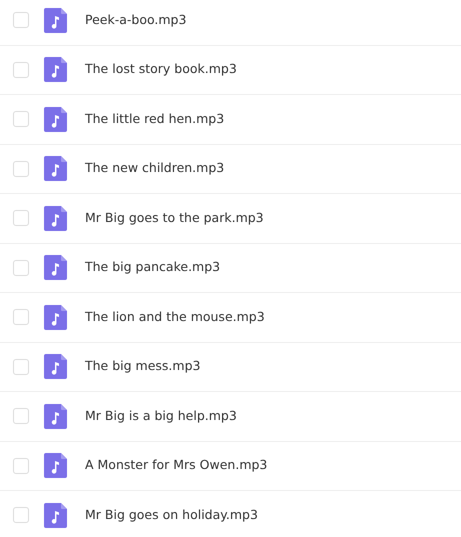 The width and height of the screenshot is (461, 537). I want to click on file-name: The lost story book.mp3, so click(161, 70).